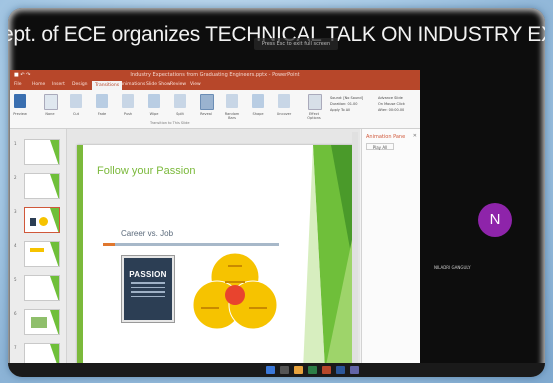 This screenshot has width=553, height=383. What do you see at coordinates (146, 171) in the screenshot?
I see `slide-title: Follow your Passion` at bounding box center [146, 171].